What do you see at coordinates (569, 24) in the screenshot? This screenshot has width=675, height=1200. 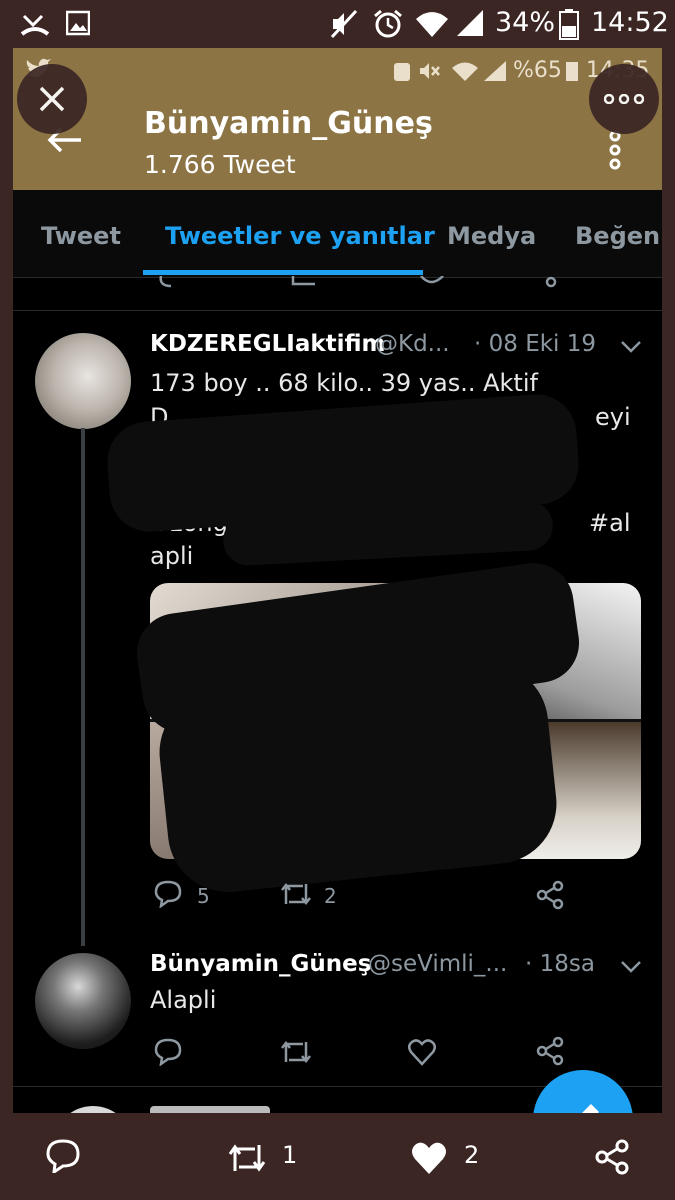 I see `battery-icon` at bounding box center [569, 24].